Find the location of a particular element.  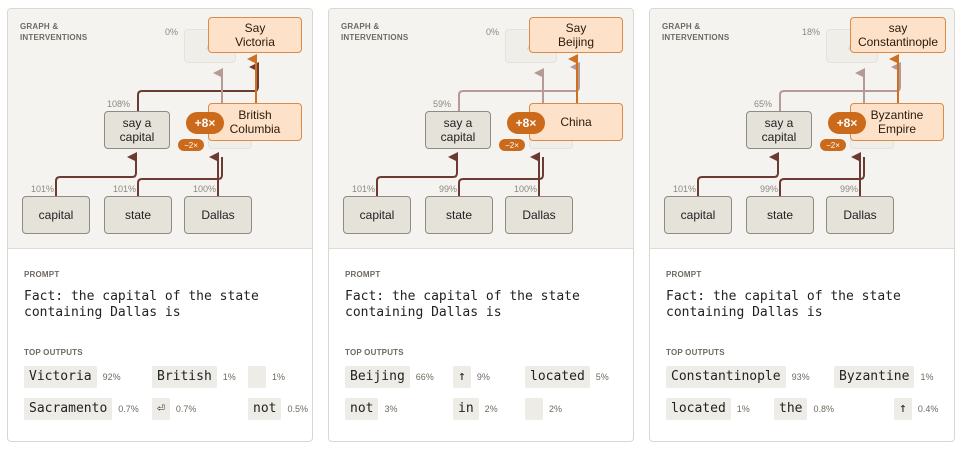

output-item: Beijing 66% is located at coordinates (389, 377).